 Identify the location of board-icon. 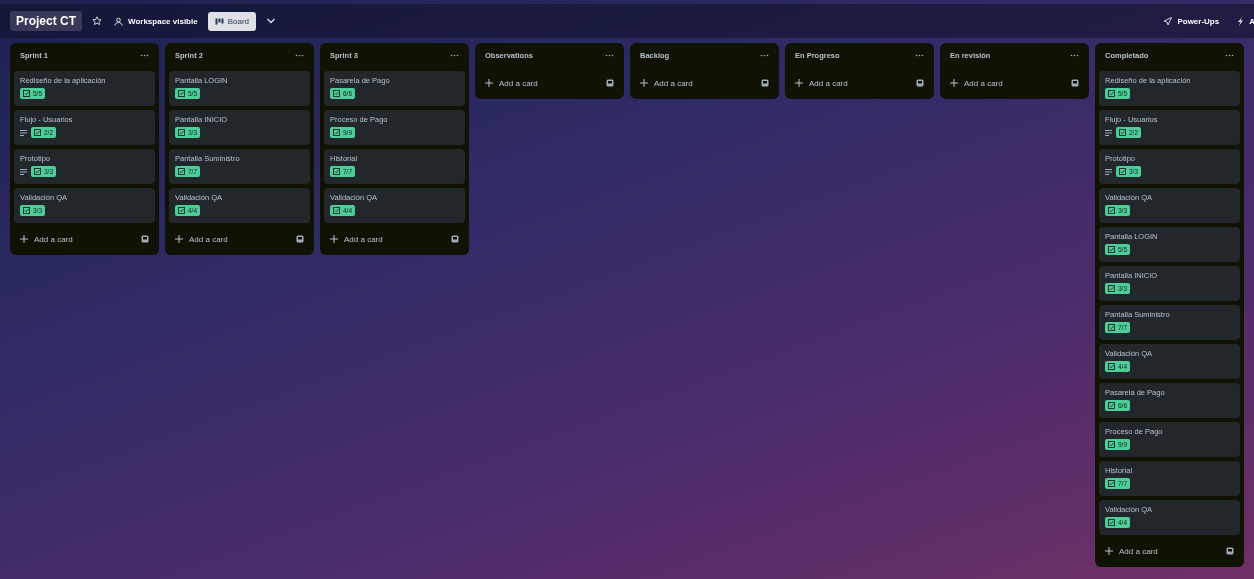
(219, 21).